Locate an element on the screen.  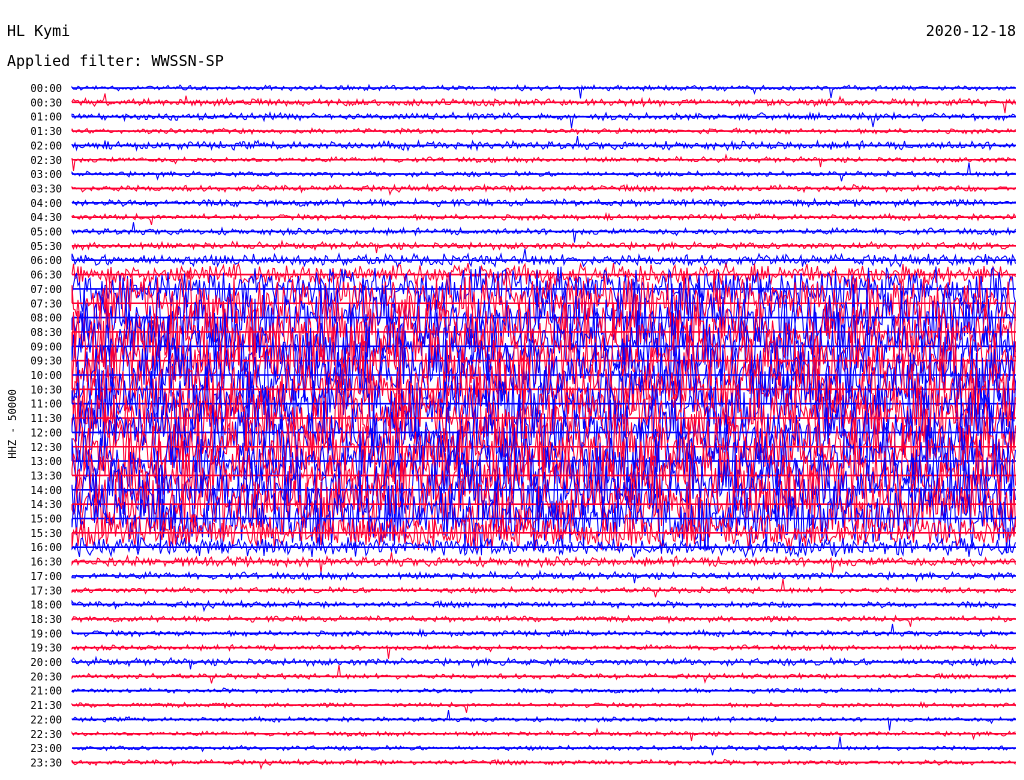
tick-label: 05:30 is located at coordinates (46, 247).